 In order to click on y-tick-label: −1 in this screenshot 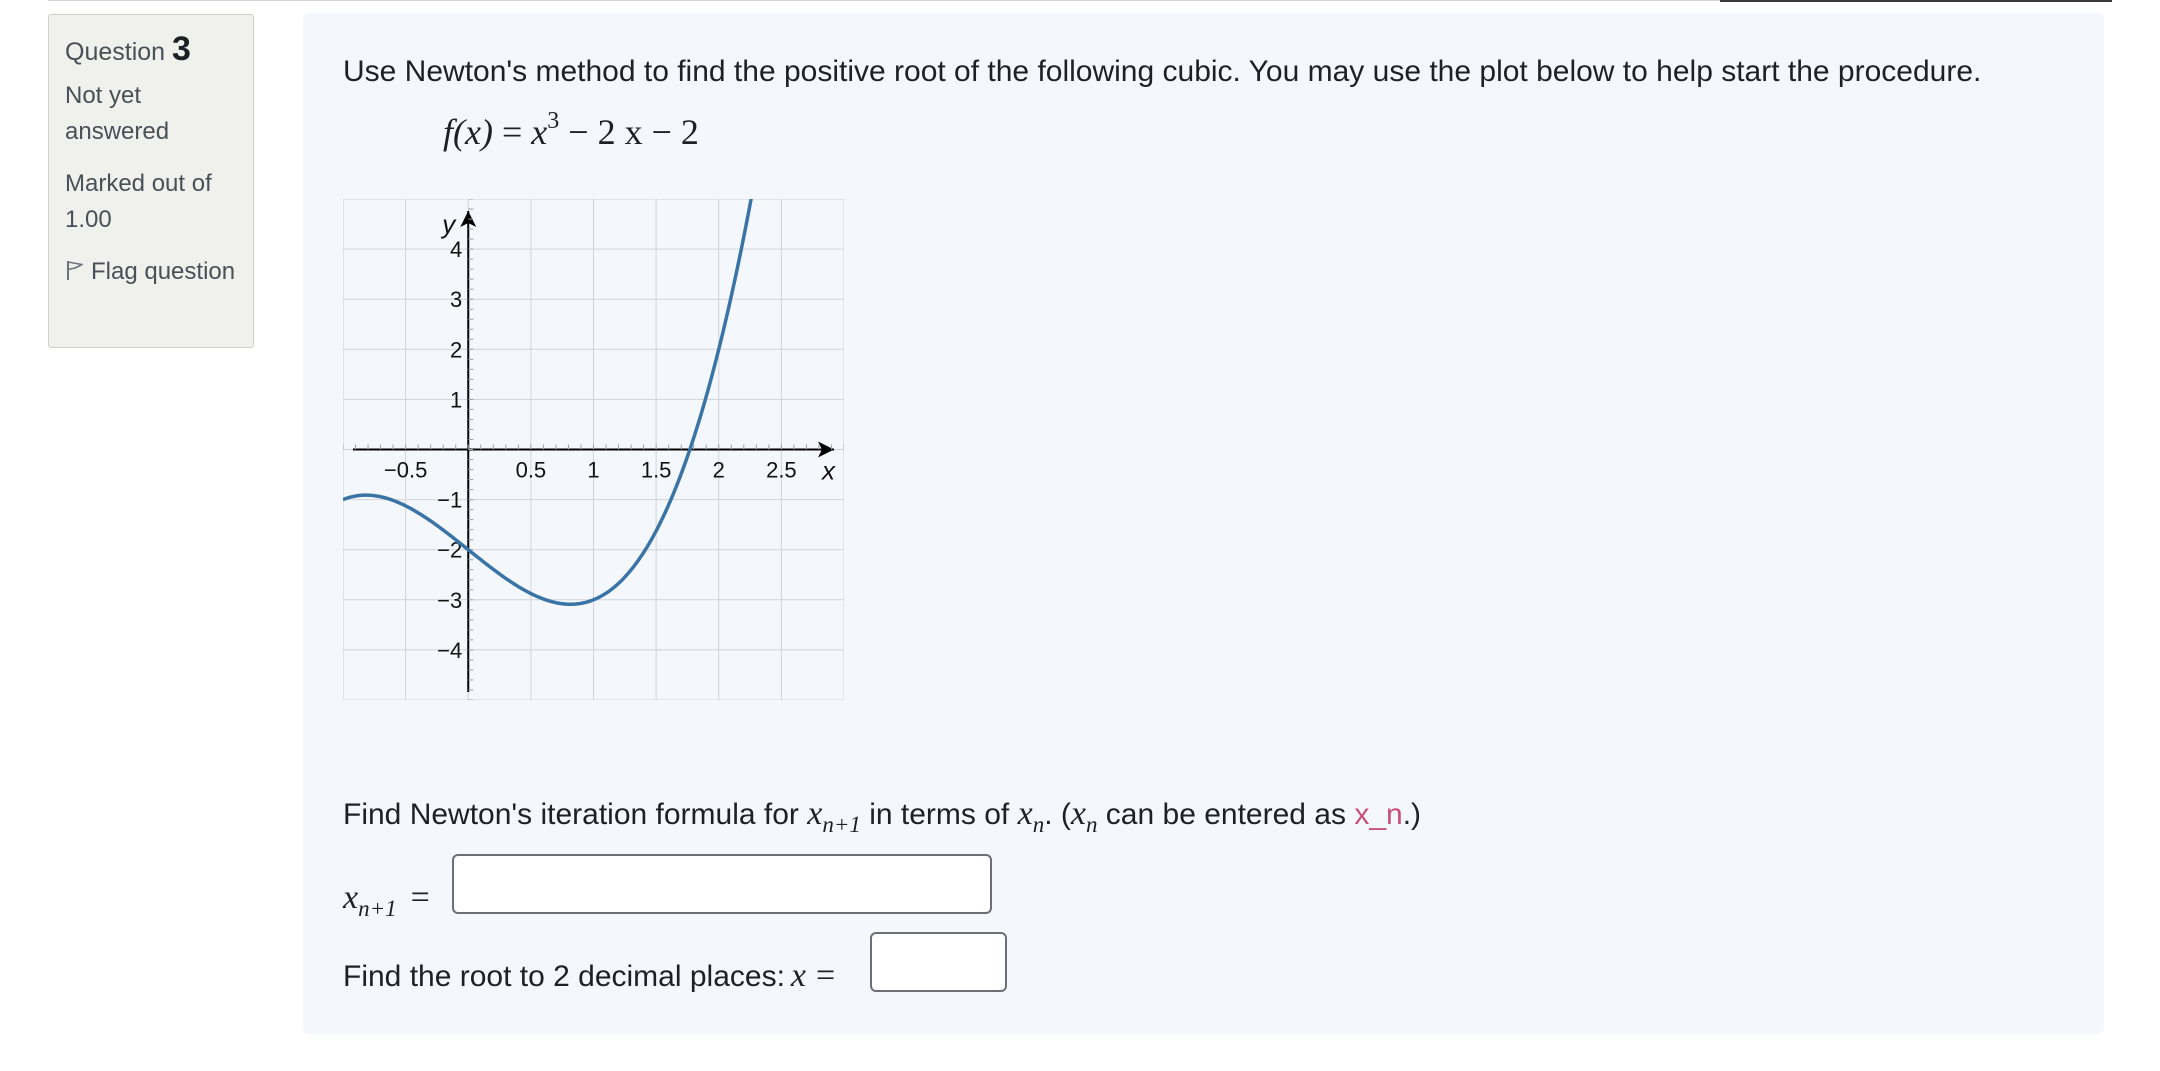, I will do `click(449, 500)`.